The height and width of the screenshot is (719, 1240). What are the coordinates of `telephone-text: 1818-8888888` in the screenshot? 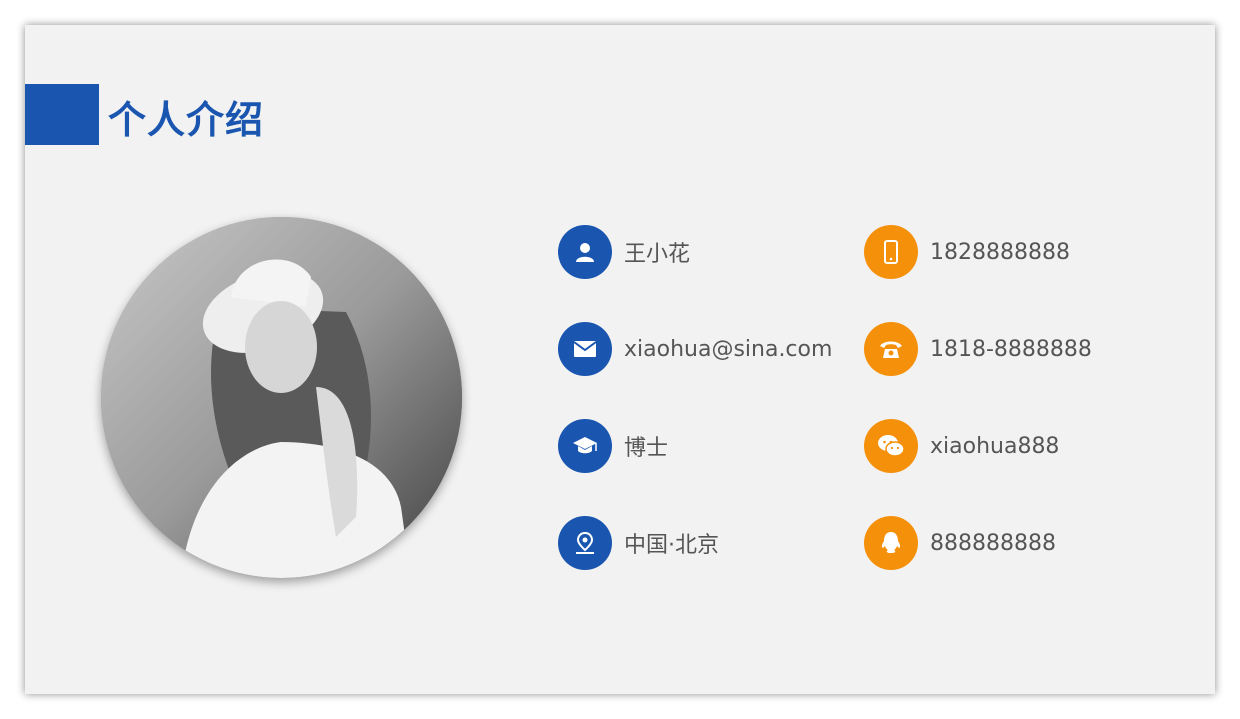 It's located at (1011, 349).